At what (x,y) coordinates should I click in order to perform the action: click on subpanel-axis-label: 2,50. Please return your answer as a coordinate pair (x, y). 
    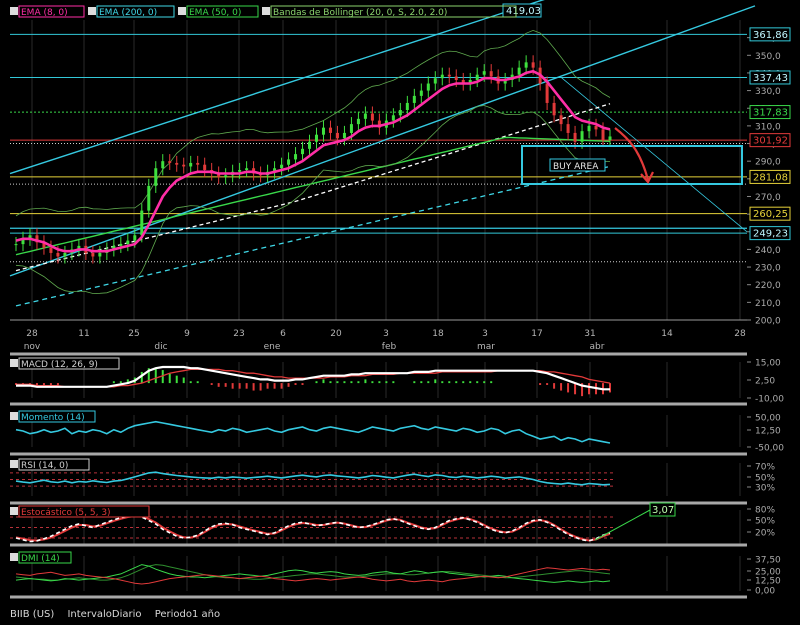
    Looking at the image, I should click on (765, 382).